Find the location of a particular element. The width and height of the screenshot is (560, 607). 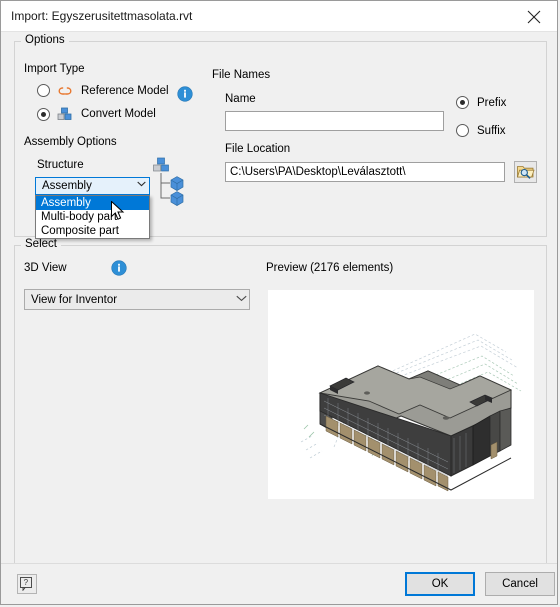

help-icon: ? is located at coordinates (26, 584).